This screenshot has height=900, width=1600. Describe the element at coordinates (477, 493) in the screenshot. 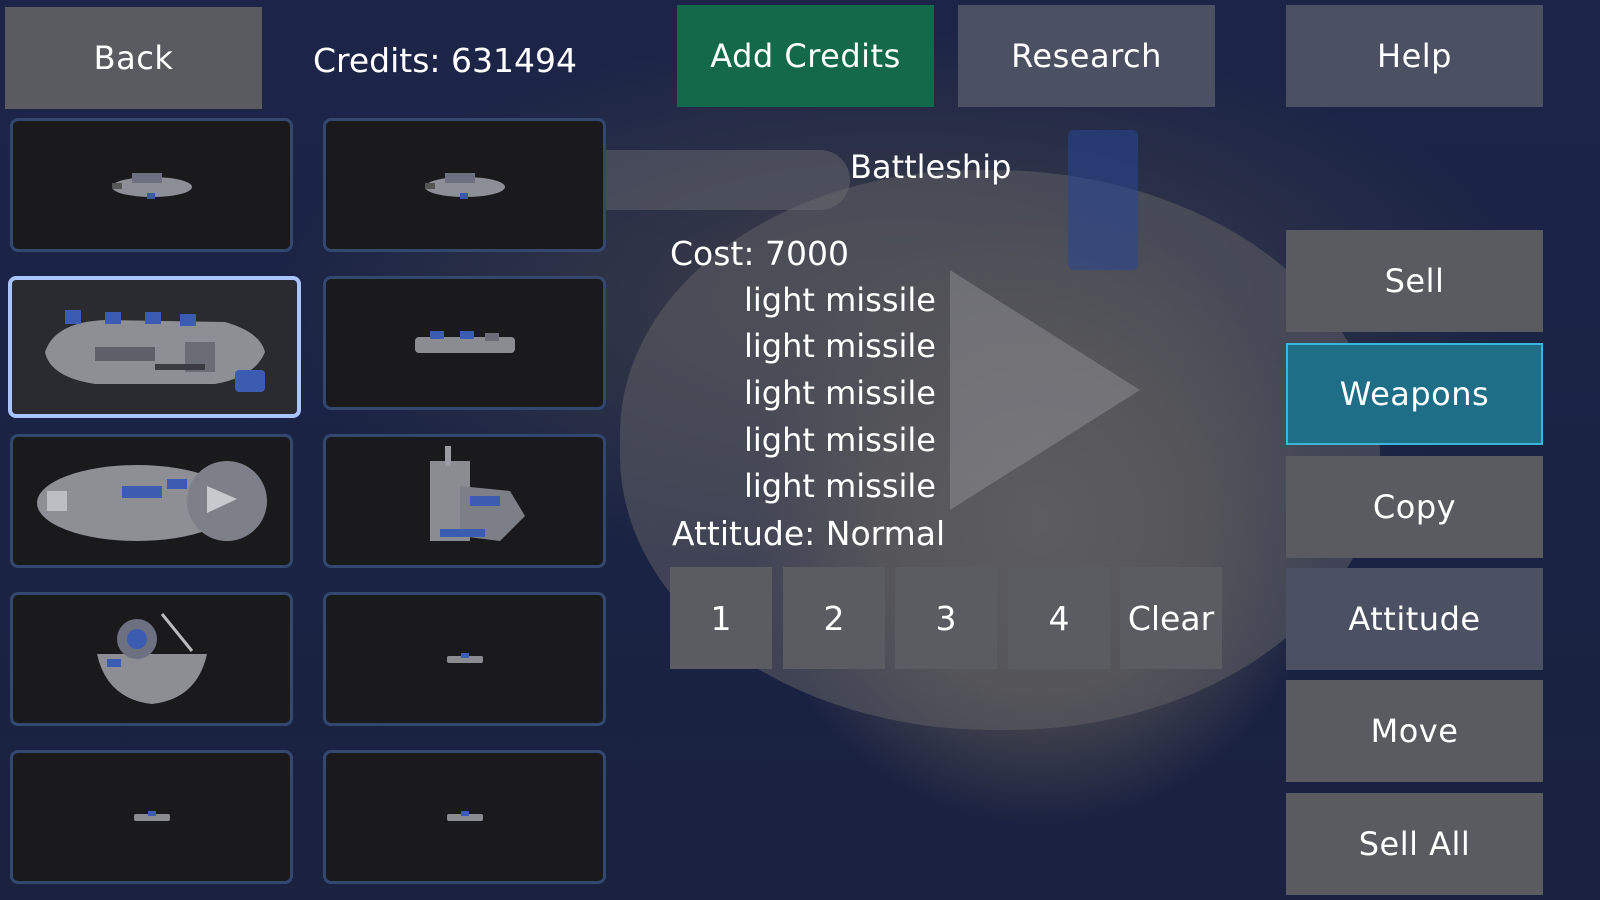

I see `frigate-icon` at that location.